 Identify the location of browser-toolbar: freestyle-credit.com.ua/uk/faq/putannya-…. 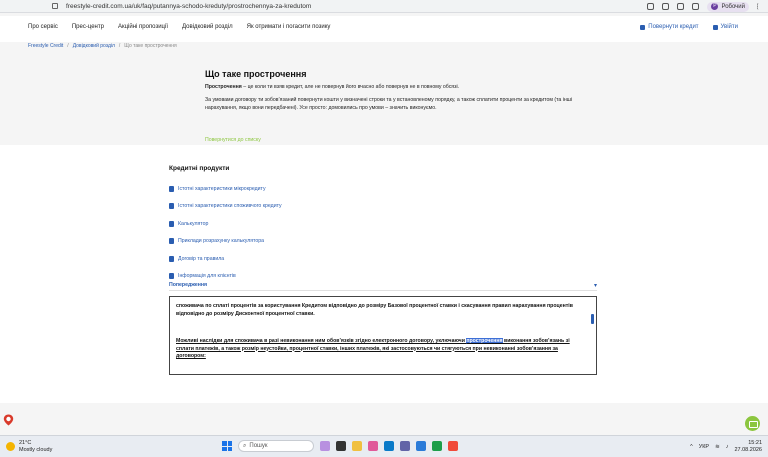
(384, 6).